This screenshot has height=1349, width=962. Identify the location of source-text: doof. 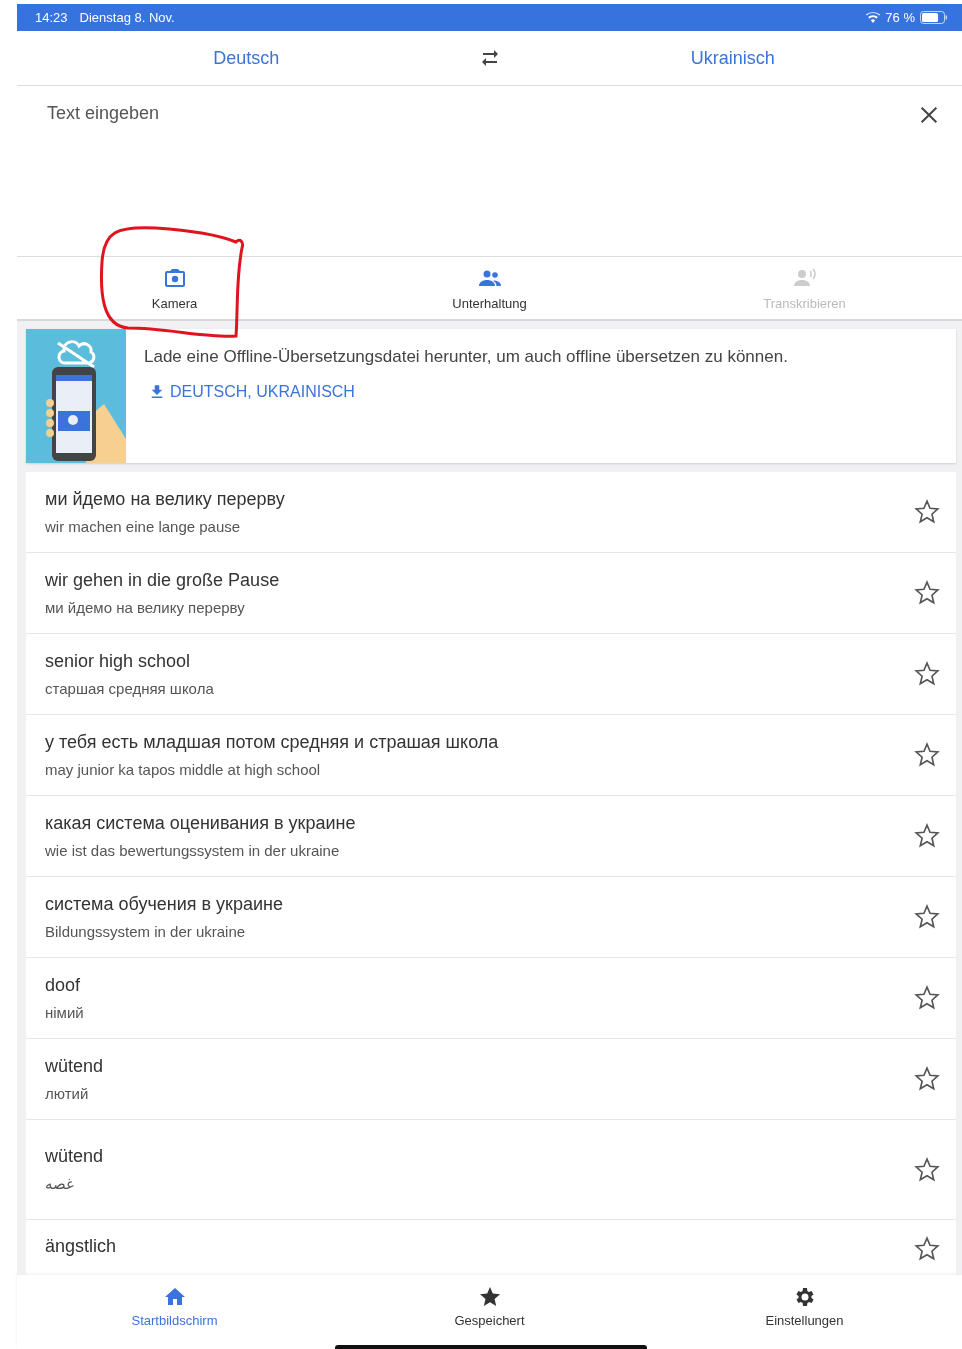
(63, 985).